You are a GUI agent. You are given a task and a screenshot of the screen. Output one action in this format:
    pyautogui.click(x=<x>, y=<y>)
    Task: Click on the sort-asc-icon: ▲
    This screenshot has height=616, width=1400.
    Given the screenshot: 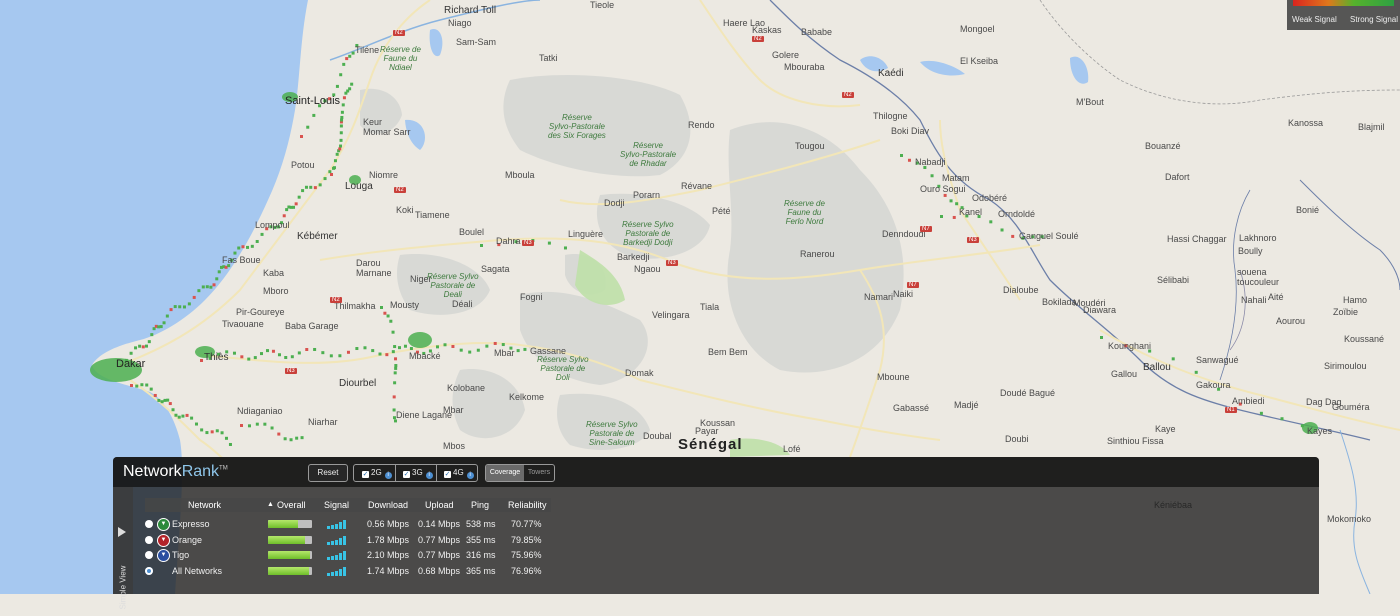 What is the action you would take?
    pyautogui.click(x=270, y=505)
    